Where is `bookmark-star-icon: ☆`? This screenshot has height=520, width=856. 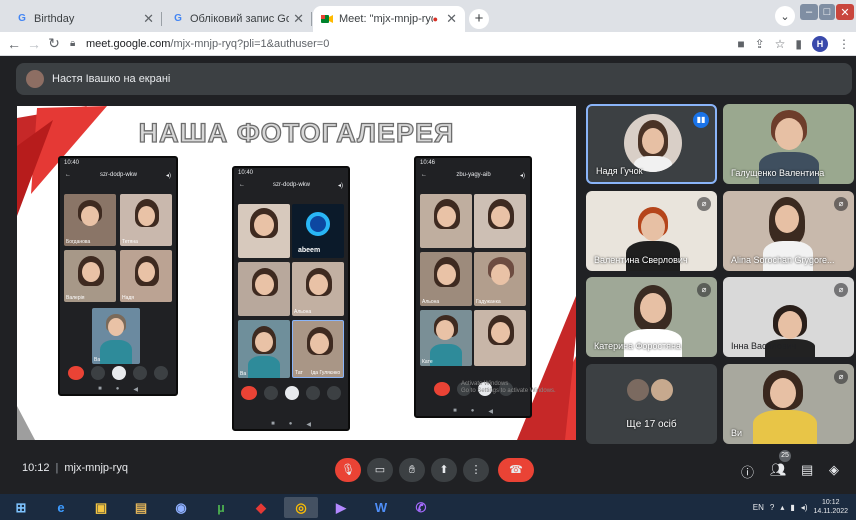
bookmark-star-icon: ☆ is located at coordinates (780, 44).